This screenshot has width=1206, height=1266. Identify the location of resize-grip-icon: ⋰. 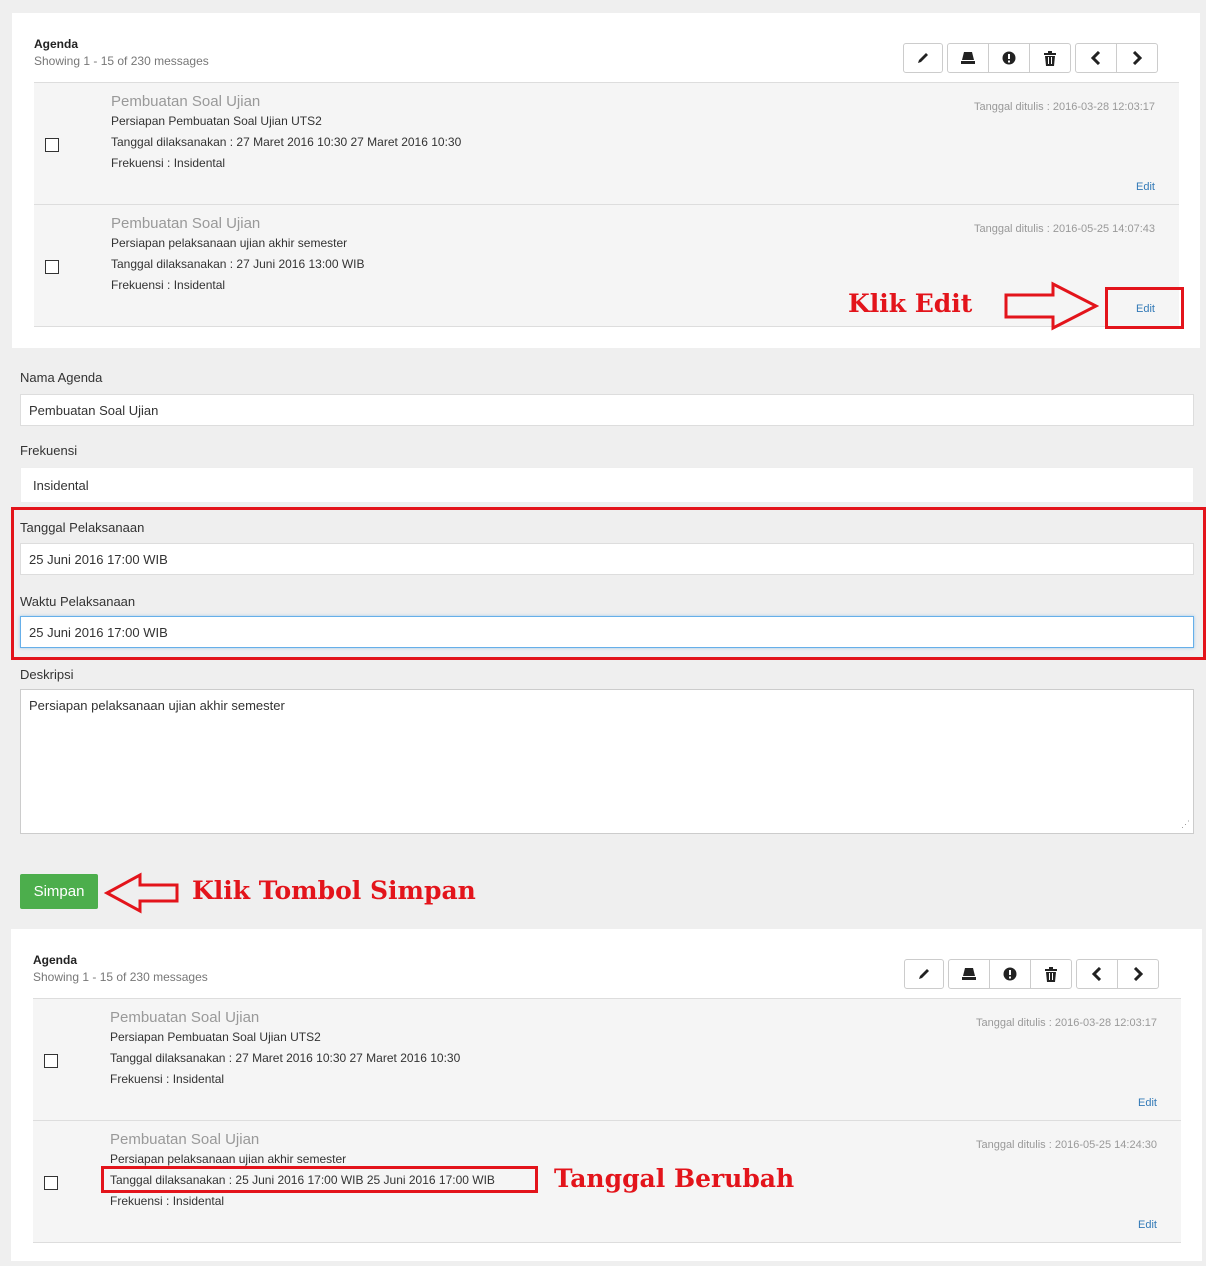
(1185, 824).